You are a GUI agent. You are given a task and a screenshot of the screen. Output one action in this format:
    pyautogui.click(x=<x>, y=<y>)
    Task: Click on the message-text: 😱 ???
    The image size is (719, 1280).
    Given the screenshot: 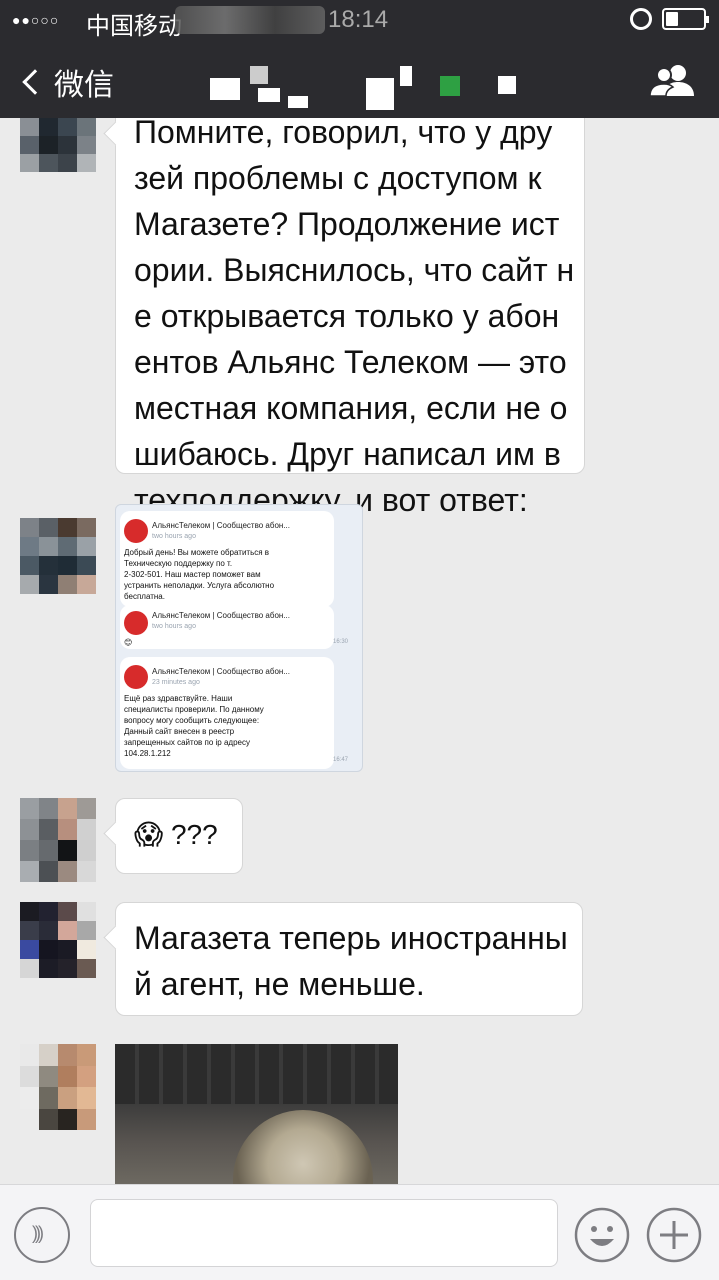 What is the action you would take?
    pyautogui.click(x=176, y=834)
    